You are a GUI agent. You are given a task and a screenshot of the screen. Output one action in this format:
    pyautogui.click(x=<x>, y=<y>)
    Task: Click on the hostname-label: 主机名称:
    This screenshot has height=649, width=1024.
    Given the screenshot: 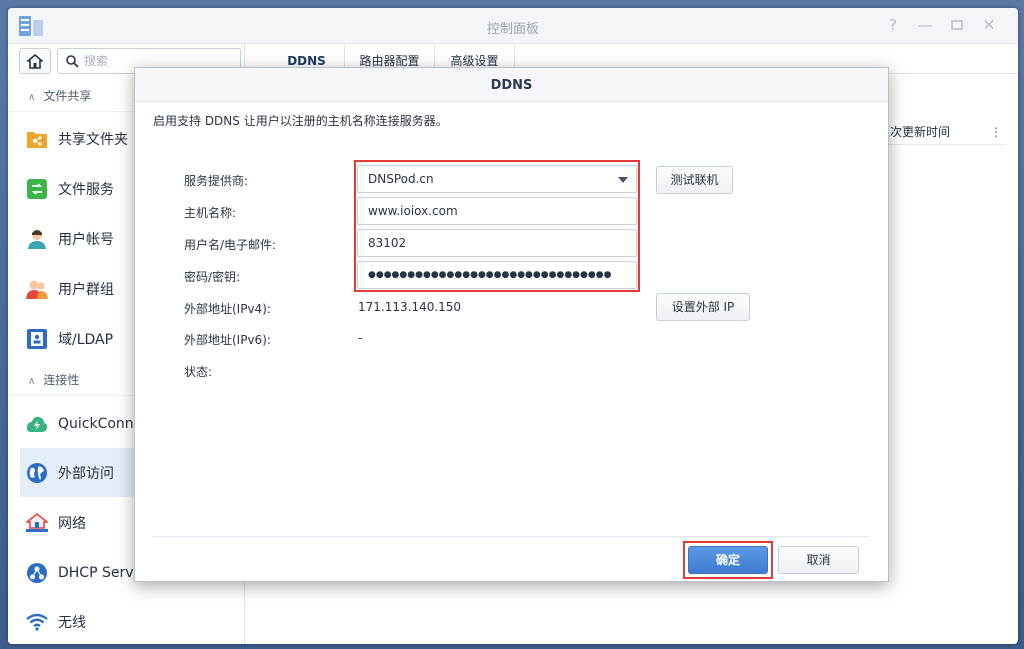 What is the action you would take?
    pyautogui.click(x=210, y=213)
    